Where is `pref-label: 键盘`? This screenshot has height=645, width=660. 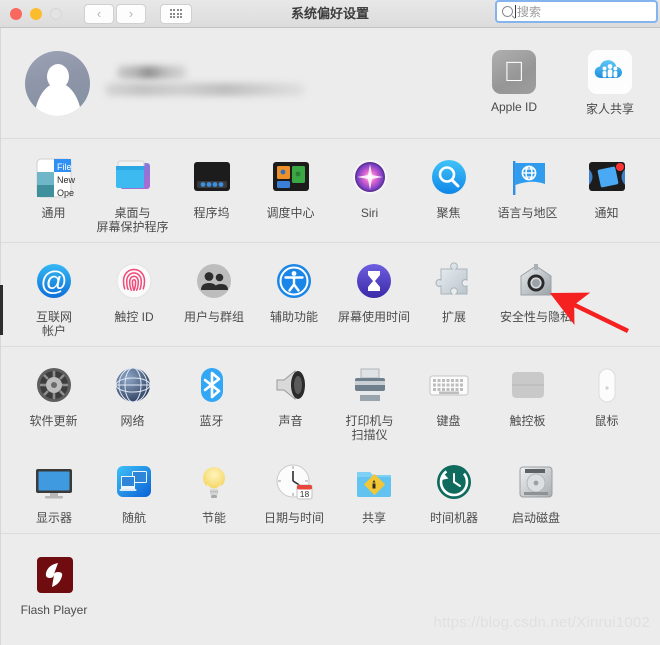
pref-label: 键盘 is located at coordinates (448, 421).